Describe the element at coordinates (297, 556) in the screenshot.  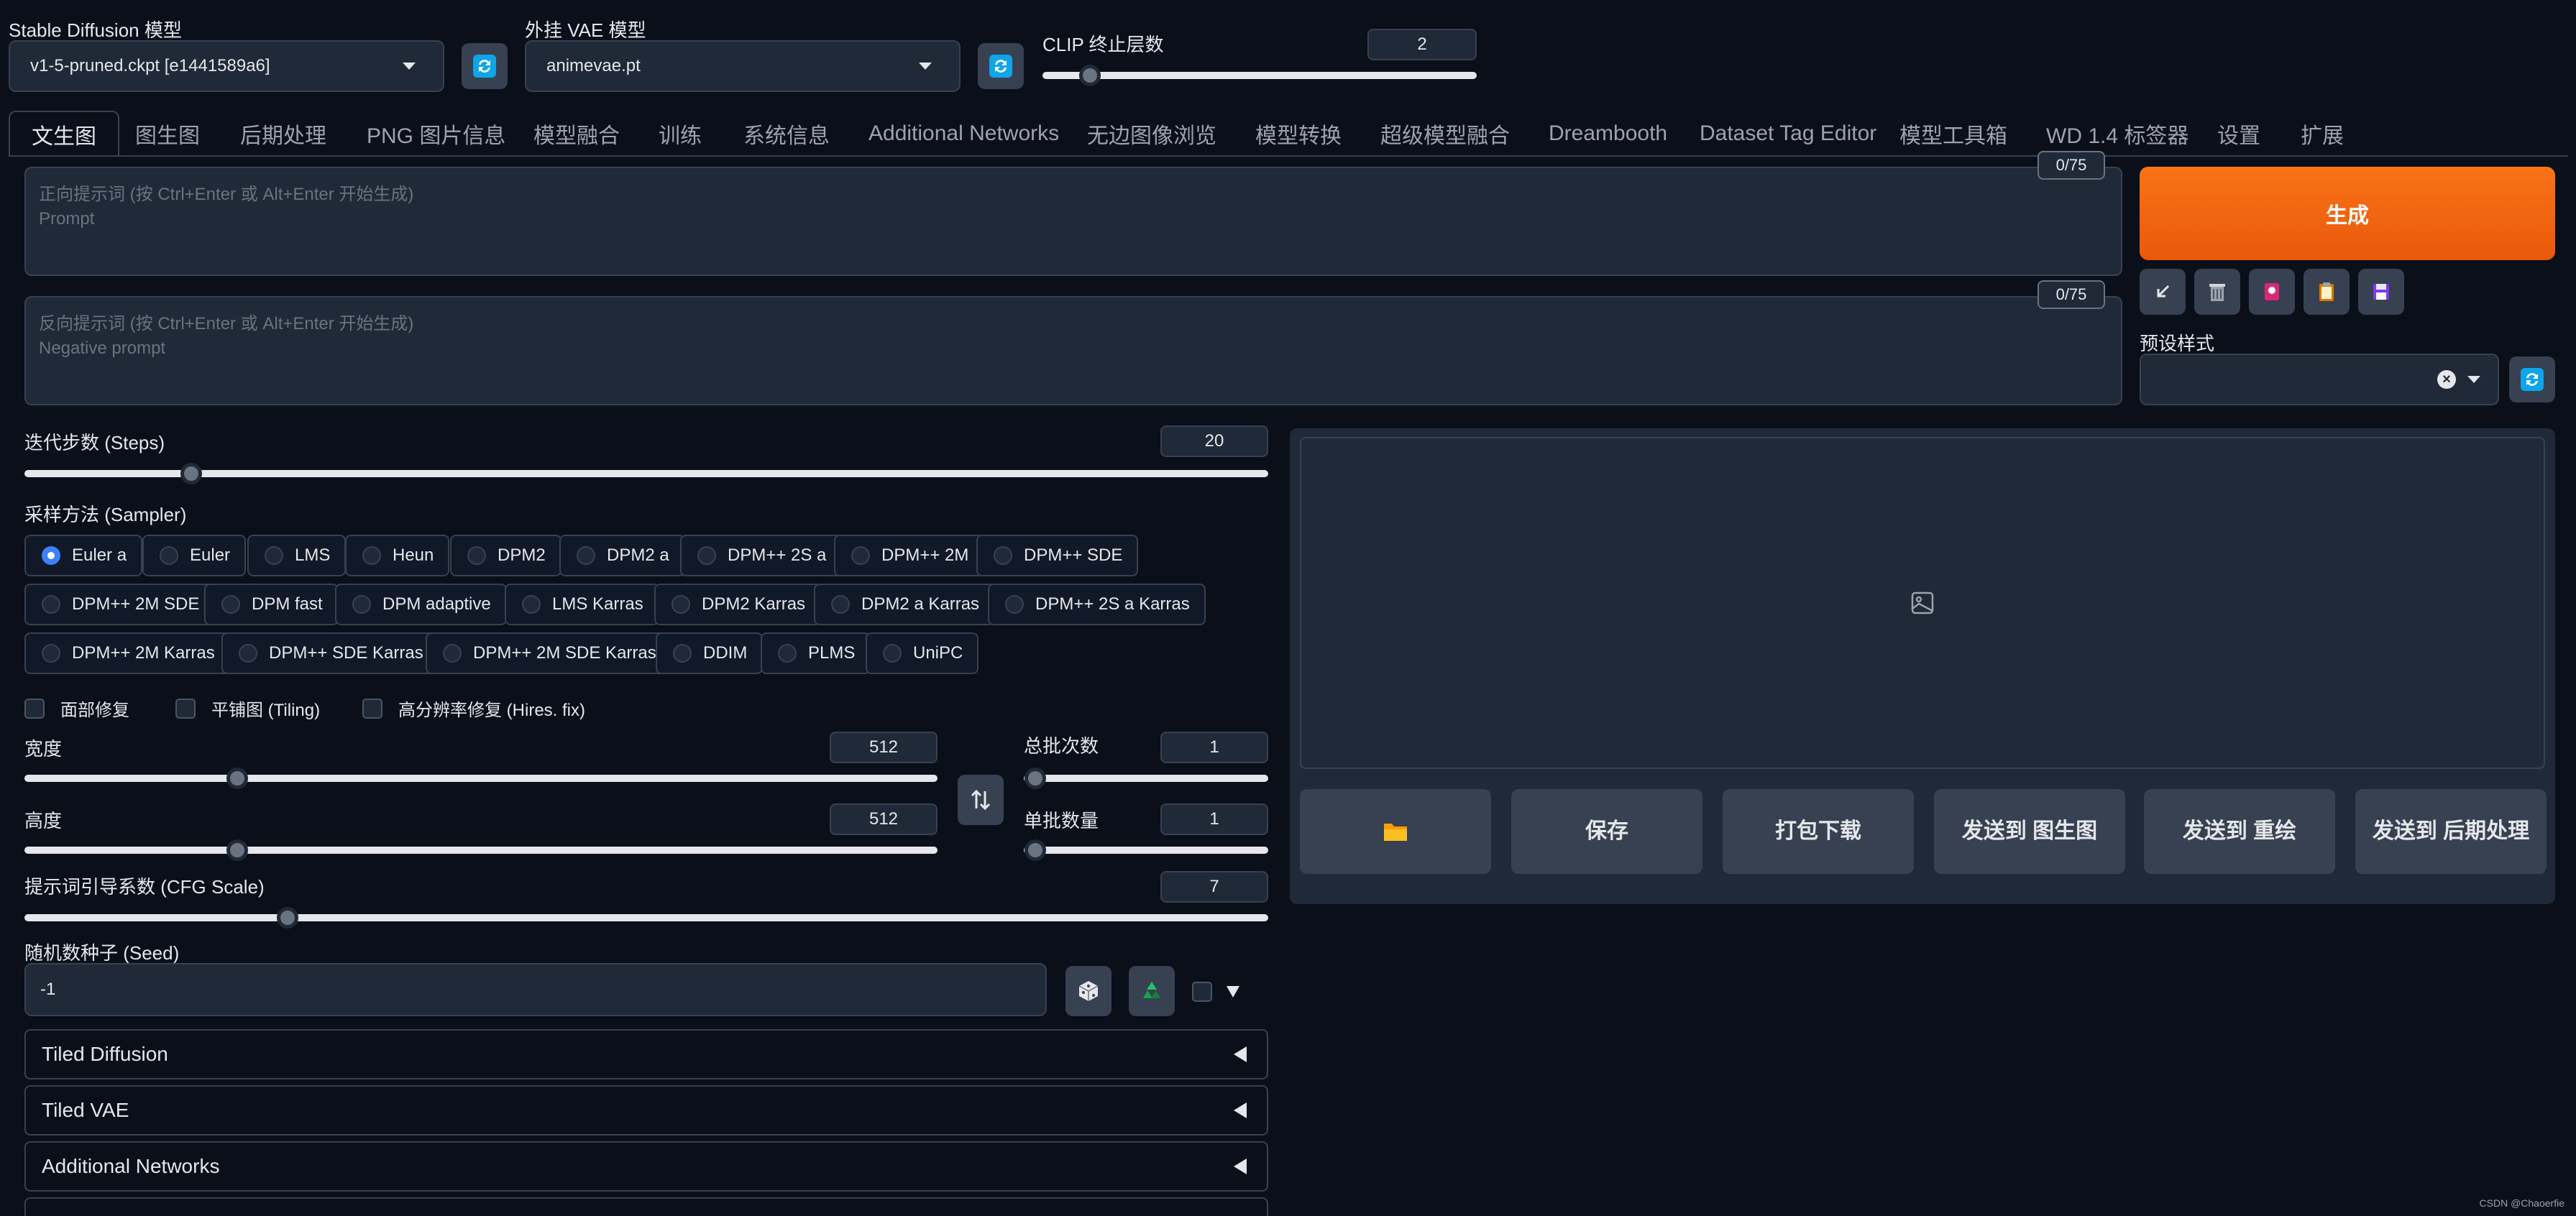
I see `sampler-option: LMS` at that location.